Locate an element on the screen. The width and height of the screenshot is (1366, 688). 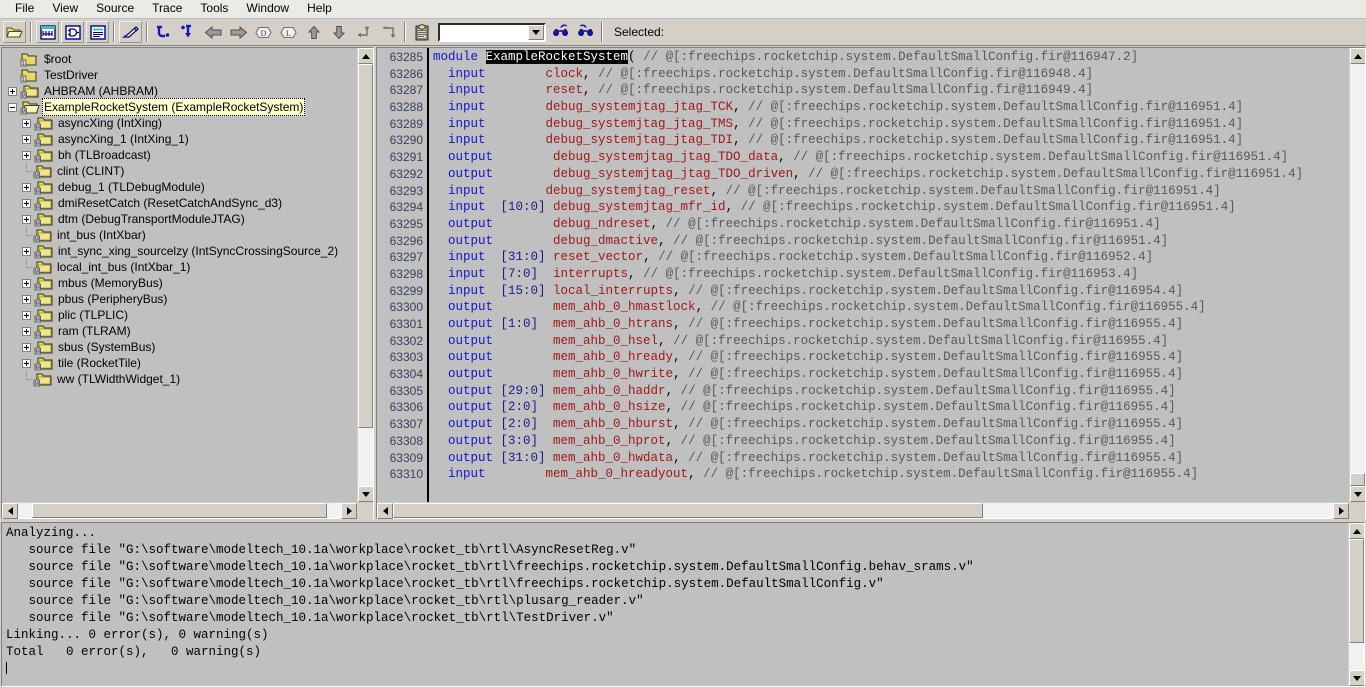
move-down-button is located at coordinates (338, 32).